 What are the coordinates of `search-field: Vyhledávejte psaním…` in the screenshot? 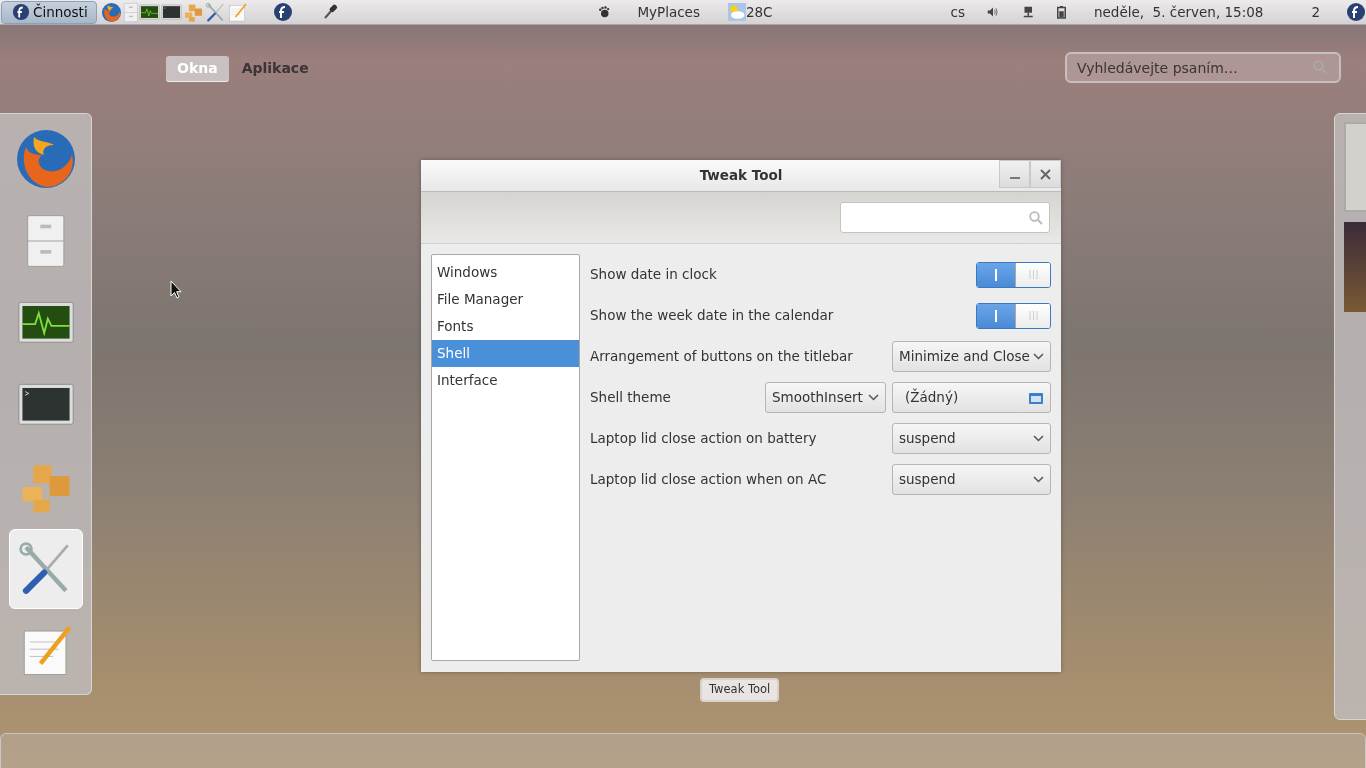 It's located at (1203, 67).